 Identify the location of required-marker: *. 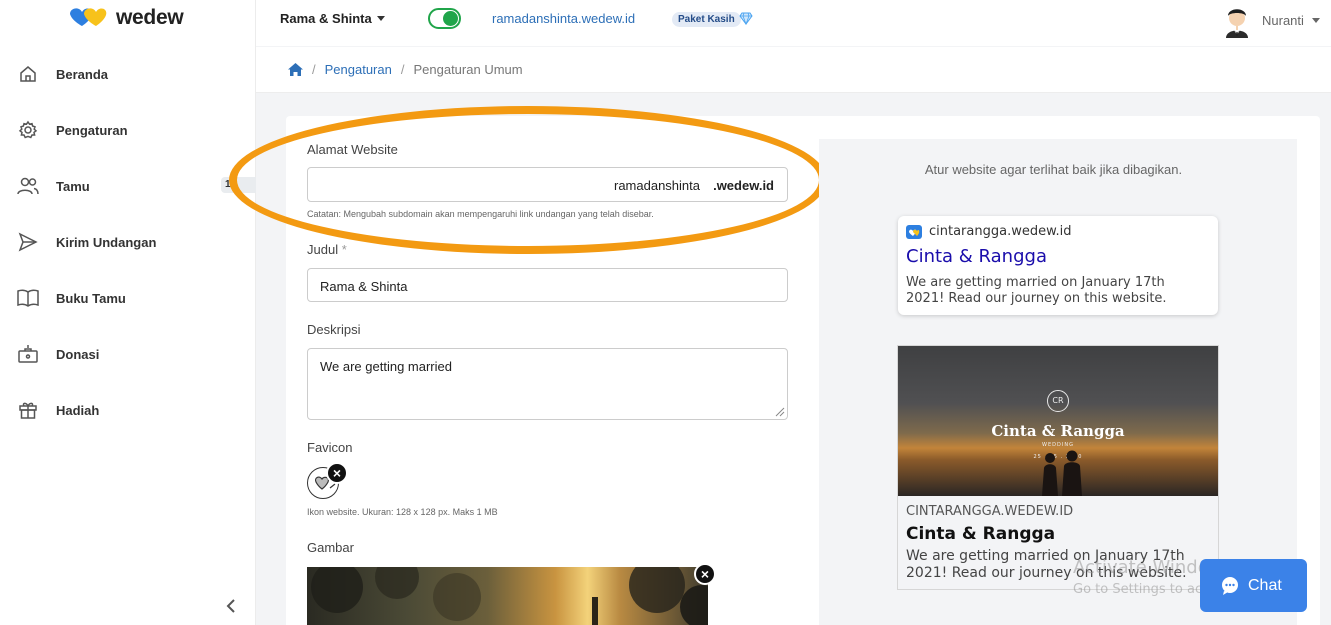
(344, 249).